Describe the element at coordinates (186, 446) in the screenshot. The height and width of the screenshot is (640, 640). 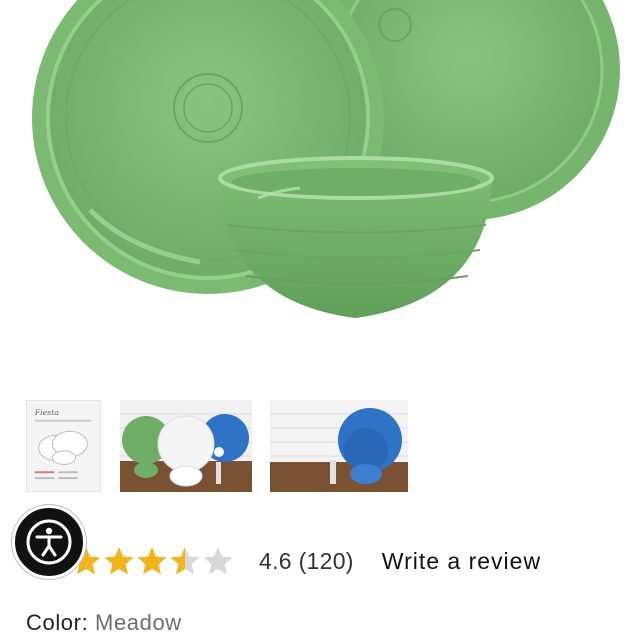
I see `thumbnail-lifestyle-green-white-blue` at that location.